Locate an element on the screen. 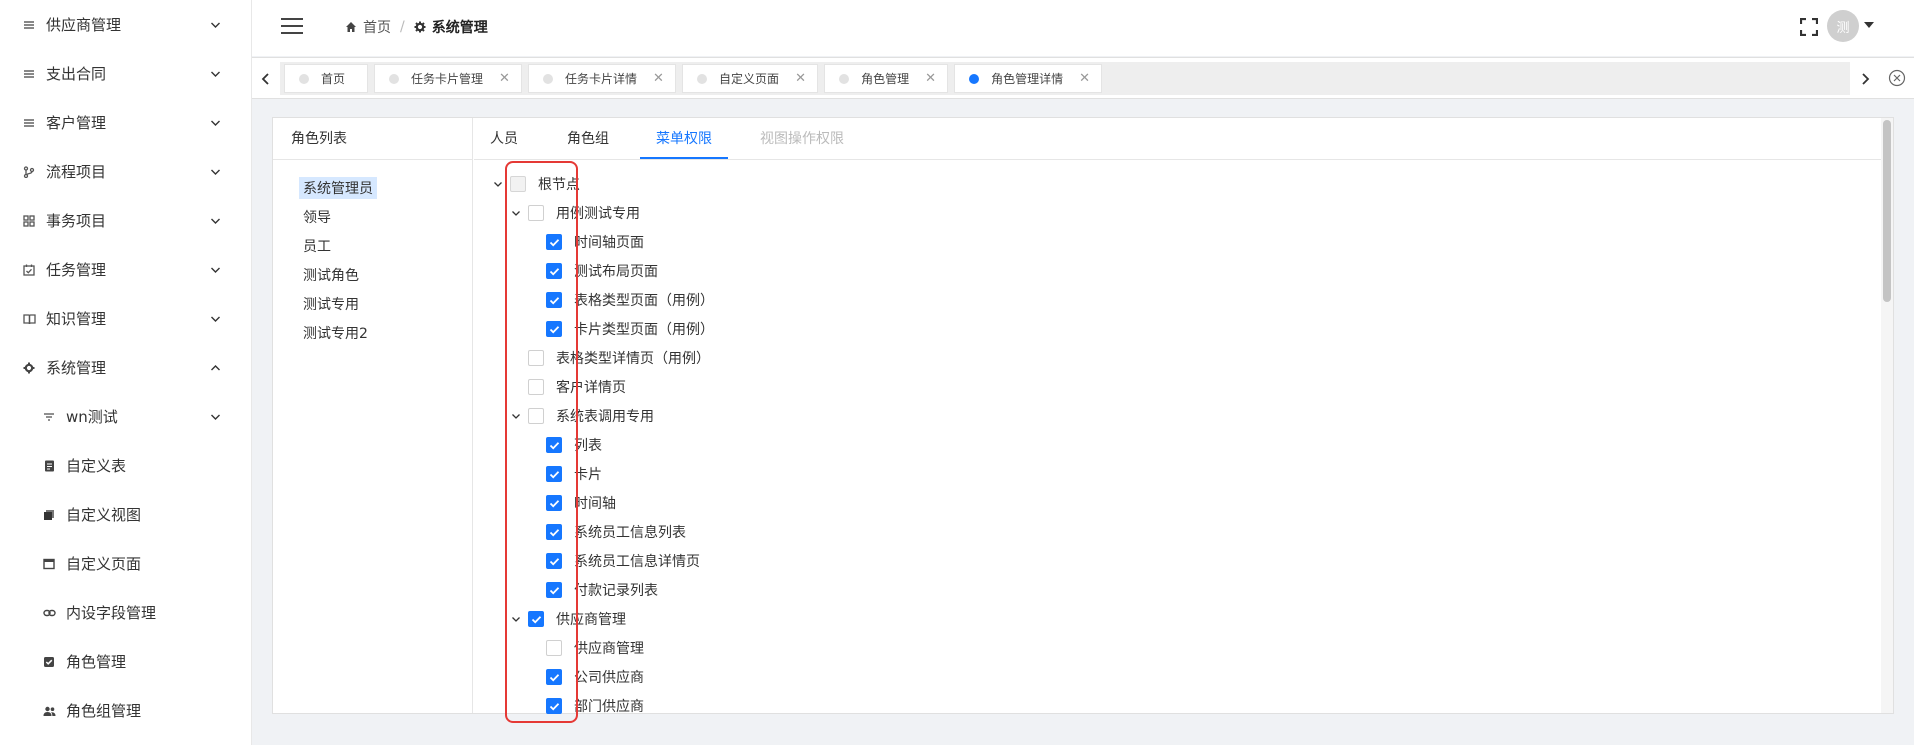 The width and height of the screenshot is (1914, 745). page-tab-4: 角色管理 ✕ is located at coordinates (886, 78).